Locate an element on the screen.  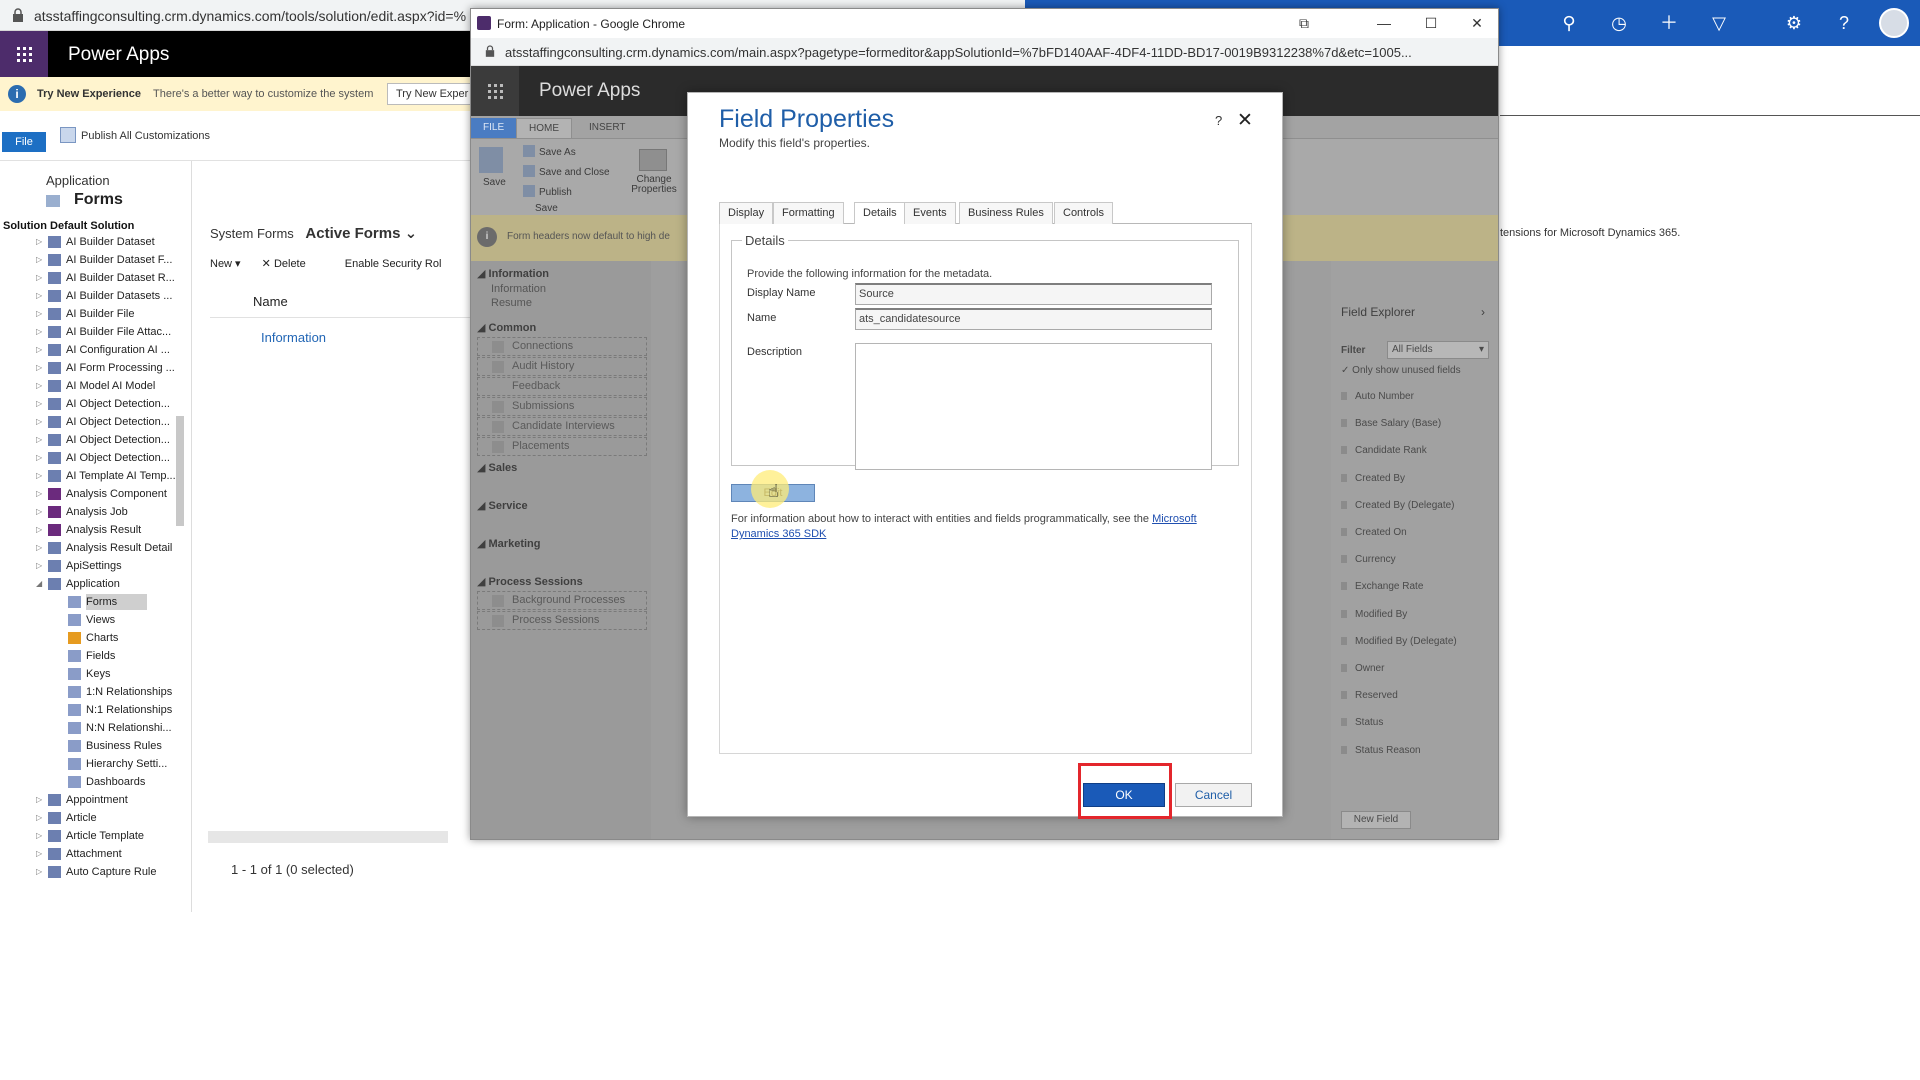
form-row-link: Information is located at coordinates (293, 337).